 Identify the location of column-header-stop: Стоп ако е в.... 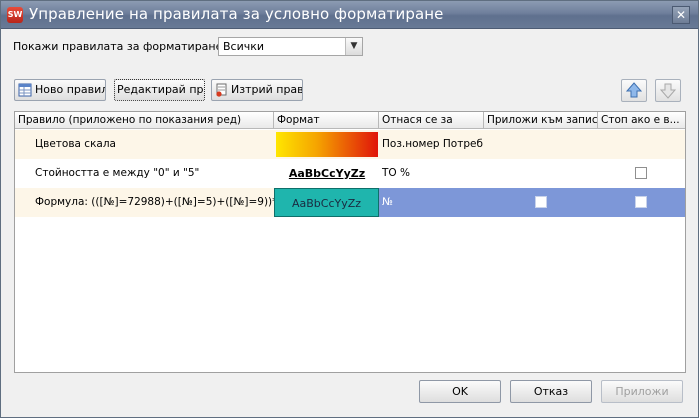
(641, 120).